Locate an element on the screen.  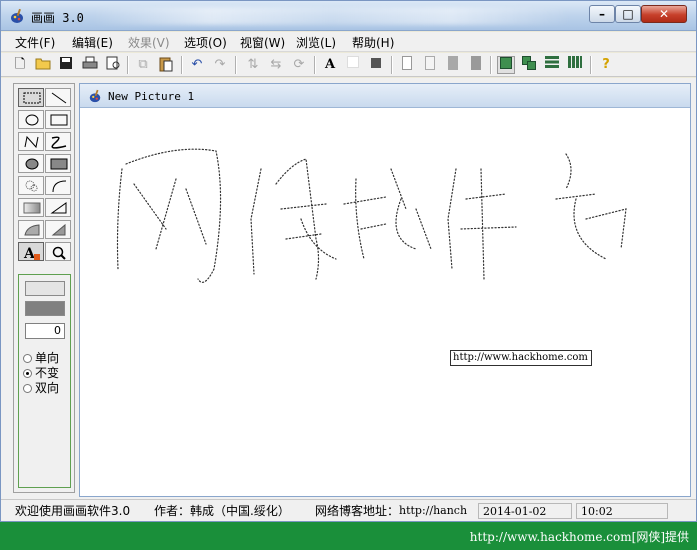
status-blog-label: 网络博客地址： is located at coordinates (357, 511).